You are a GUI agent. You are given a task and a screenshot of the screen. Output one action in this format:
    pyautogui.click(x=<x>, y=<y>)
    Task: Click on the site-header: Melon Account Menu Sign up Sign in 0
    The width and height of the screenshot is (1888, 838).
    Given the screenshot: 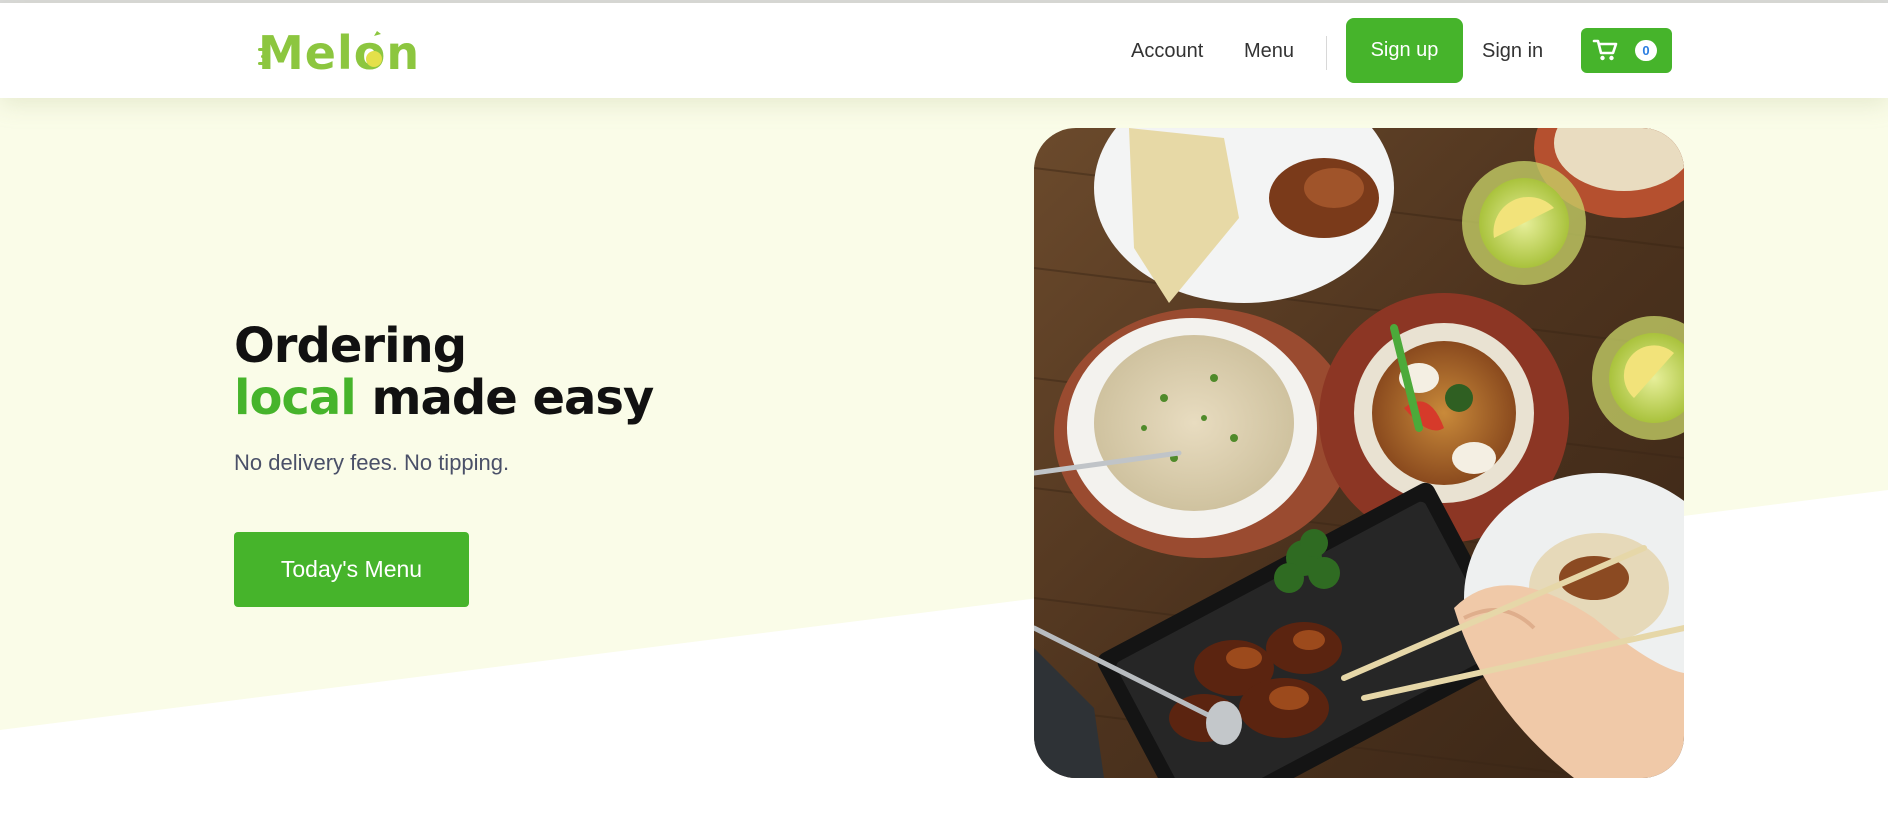 What is the action you would take?
    pyautogui.click(x=944, y=50)
    